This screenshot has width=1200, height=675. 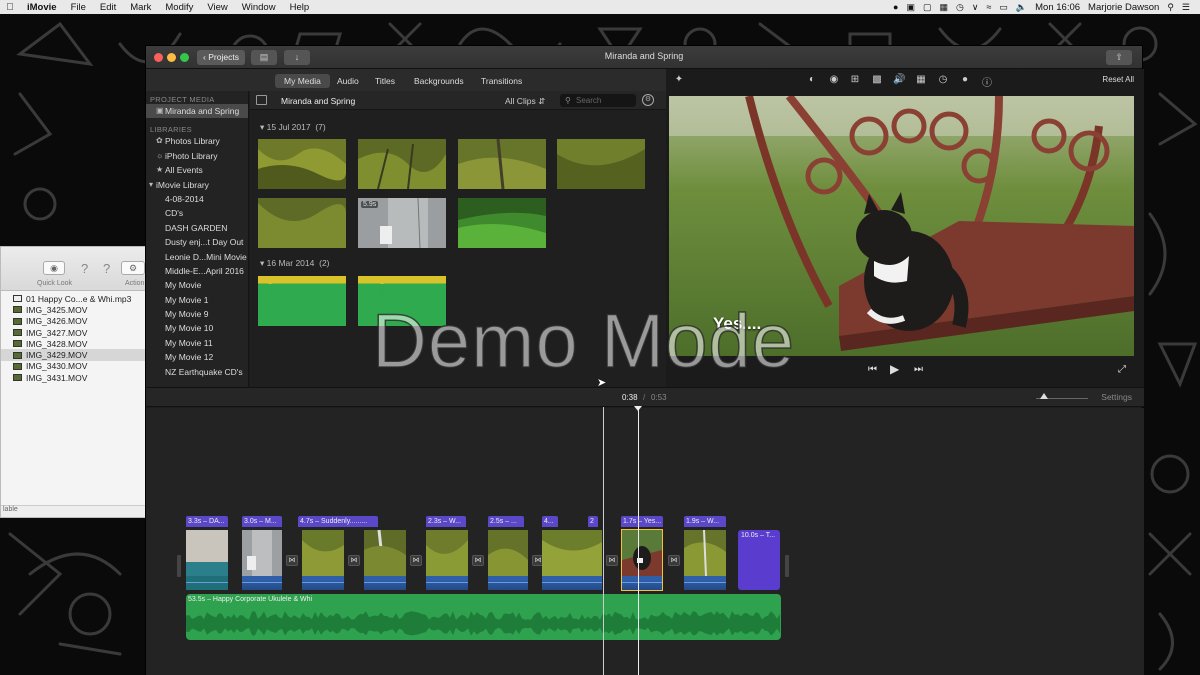 What do you see at coordinates (855, 79) in the screenshot?
I see `crop-icon: ⊞` at bounding box center [855, 79].